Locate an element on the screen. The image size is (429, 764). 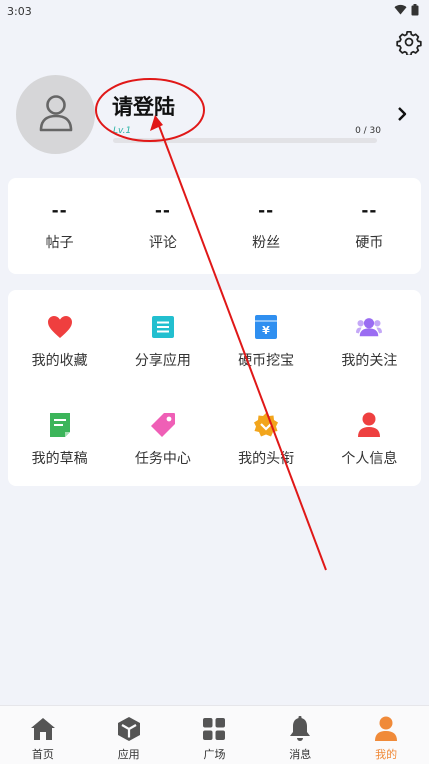
menu-item-label: 我的关注 is located at coordinates (369, 361).